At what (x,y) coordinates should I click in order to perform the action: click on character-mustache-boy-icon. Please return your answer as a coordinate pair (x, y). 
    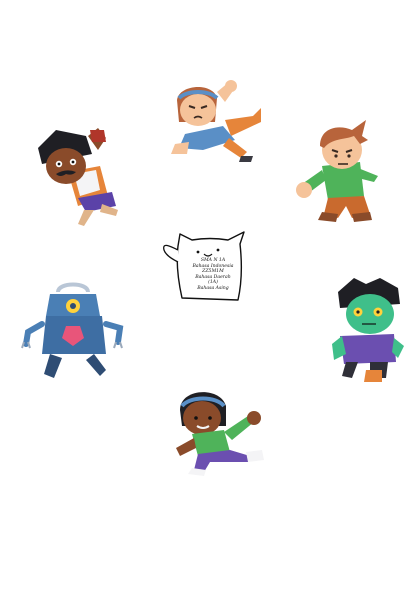
    Looking at the image, I should click on (78, 177).